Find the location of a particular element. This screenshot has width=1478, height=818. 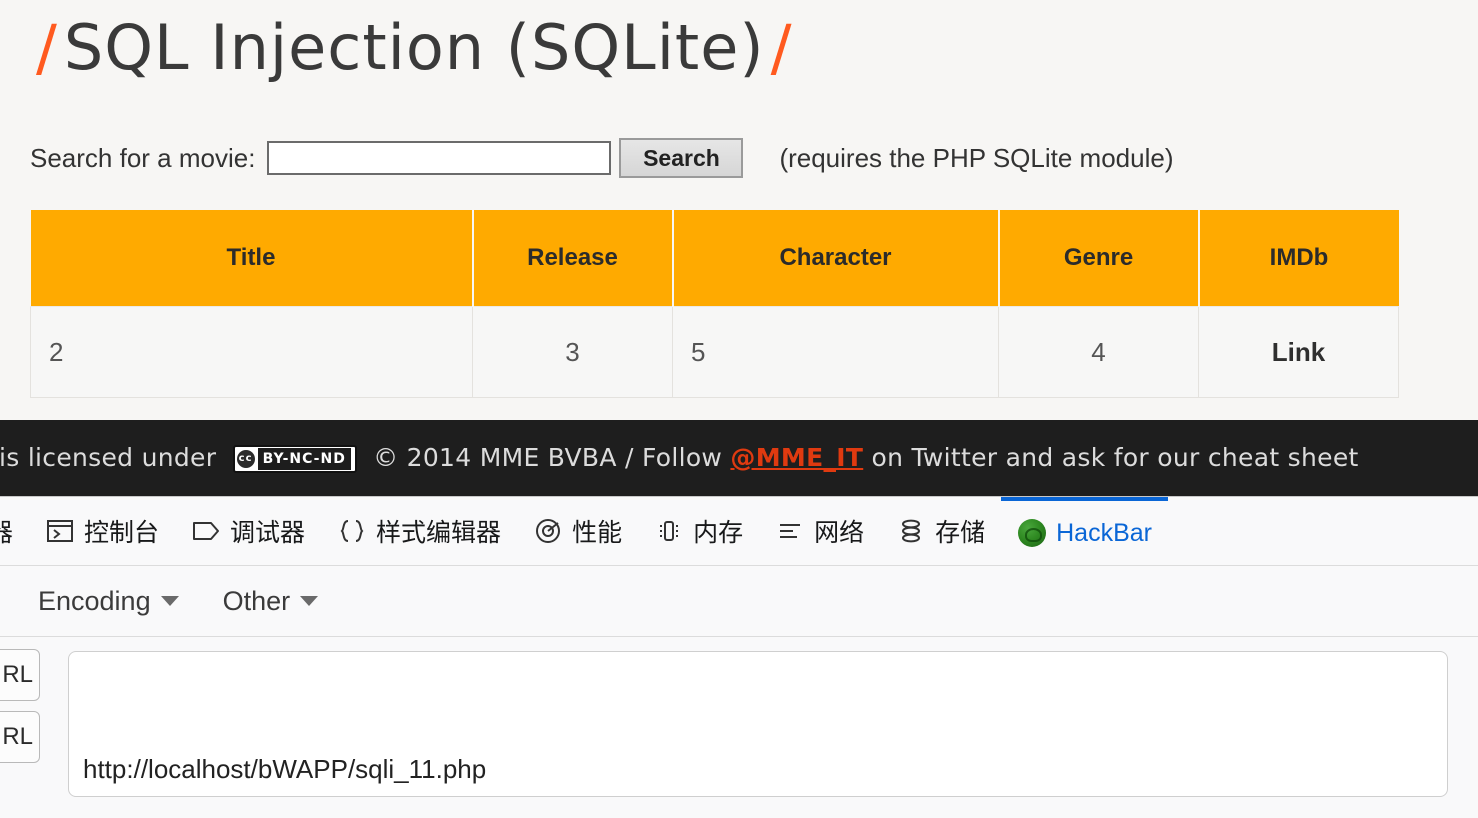

tab-network: 网络 is located at coordinates (819, 531).